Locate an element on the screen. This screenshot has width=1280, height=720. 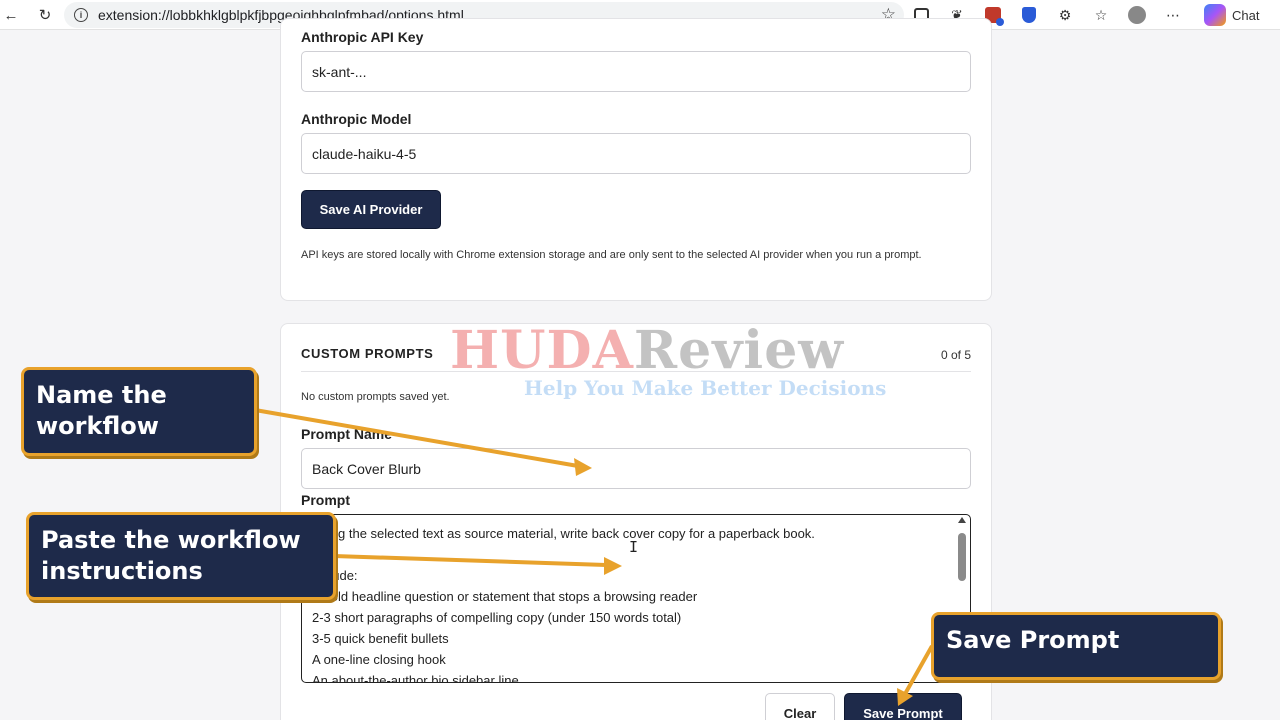
chat-label: Chat is located at coordinates (1246, 15).